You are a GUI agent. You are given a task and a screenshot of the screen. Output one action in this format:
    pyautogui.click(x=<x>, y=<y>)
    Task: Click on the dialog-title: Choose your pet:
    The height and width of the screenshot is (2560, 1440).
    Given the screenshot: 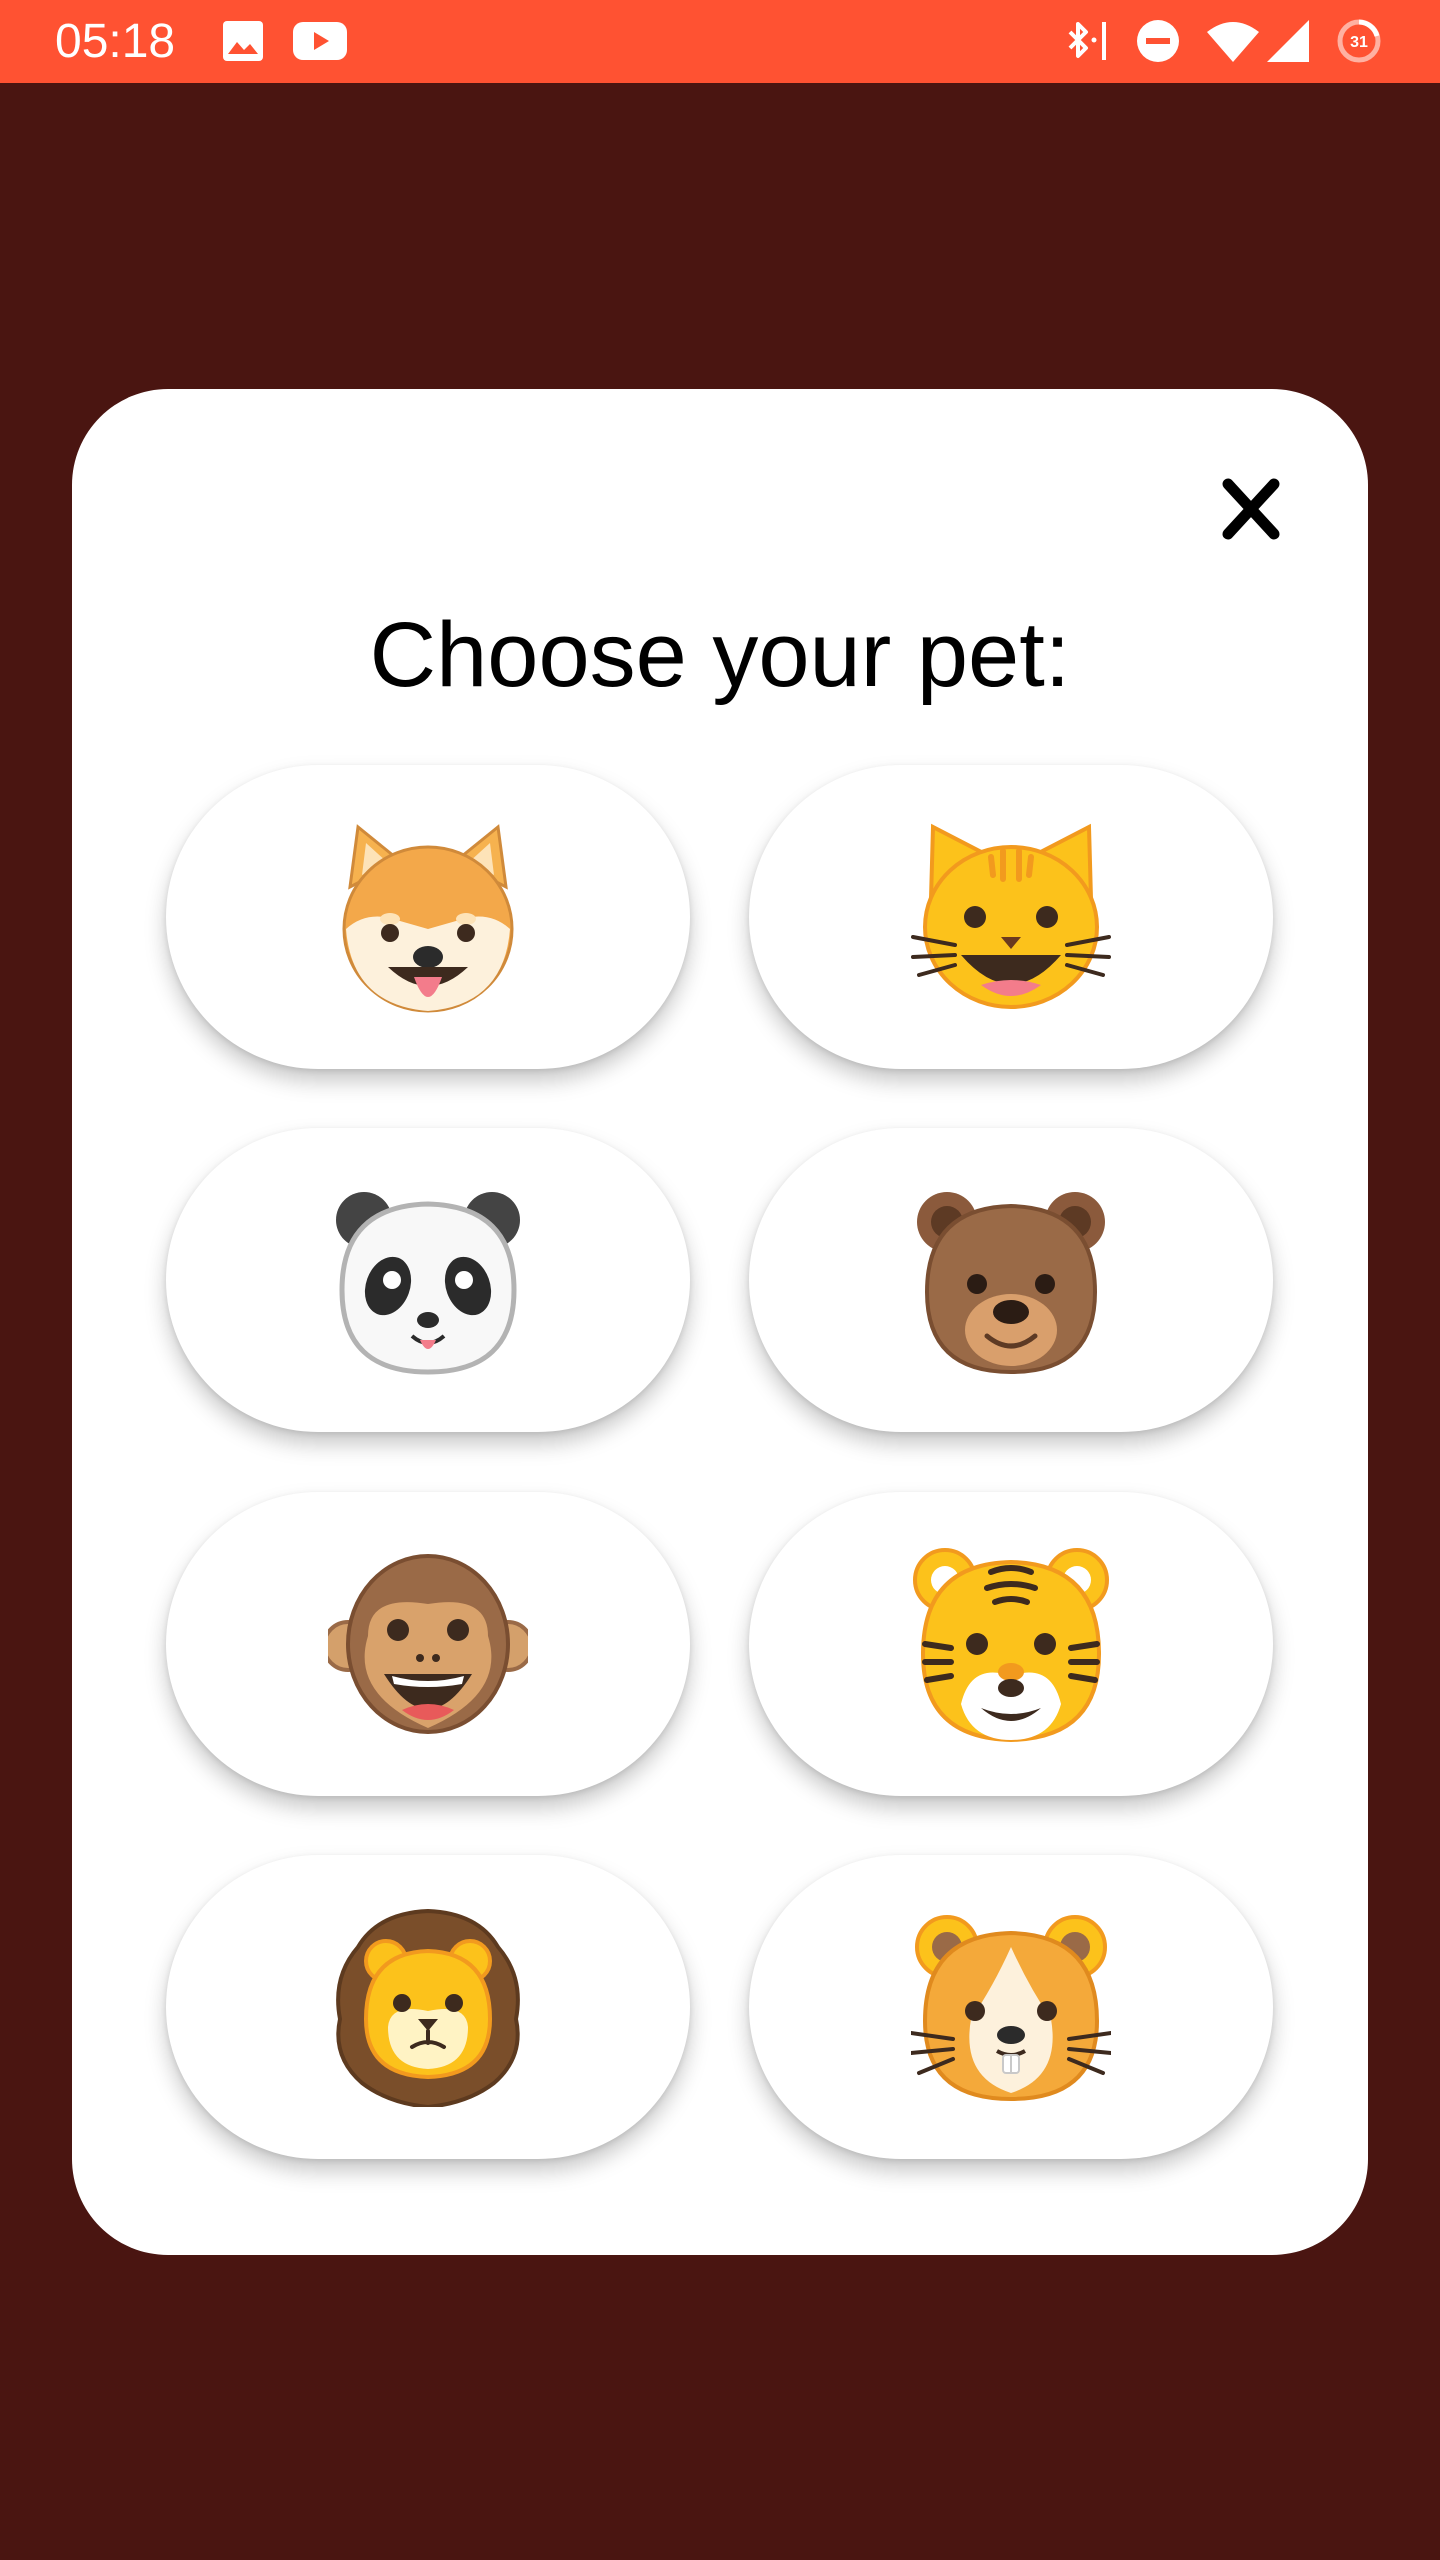 What is the action you would take?
    pyautogui.click(x=720, y=655)
    